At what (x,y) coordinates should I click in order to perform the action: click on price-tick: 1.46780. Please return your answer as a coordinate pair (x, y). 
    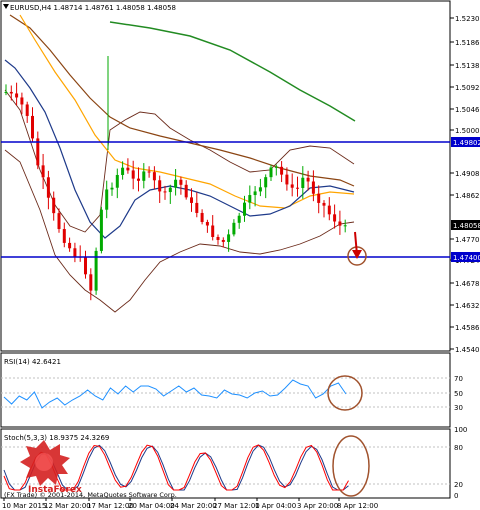
    Looking at the image, I should click on (467, 284).